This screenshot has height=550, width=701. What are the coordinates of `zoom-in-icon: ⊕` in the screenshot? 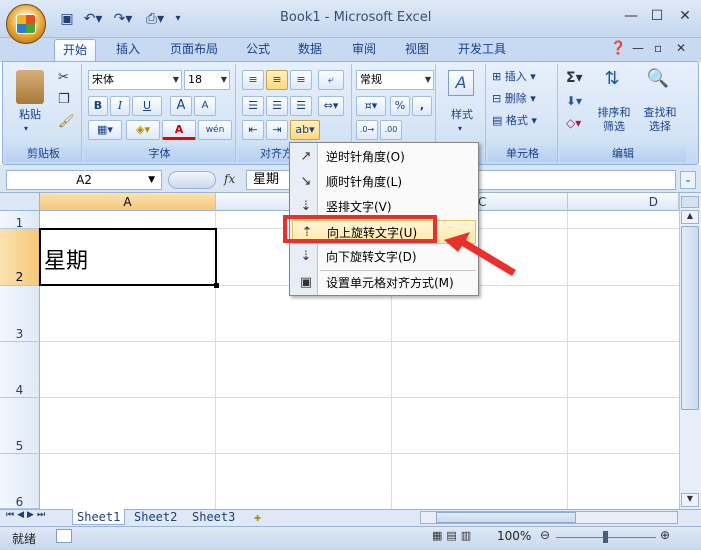 It's located at (665, 535).